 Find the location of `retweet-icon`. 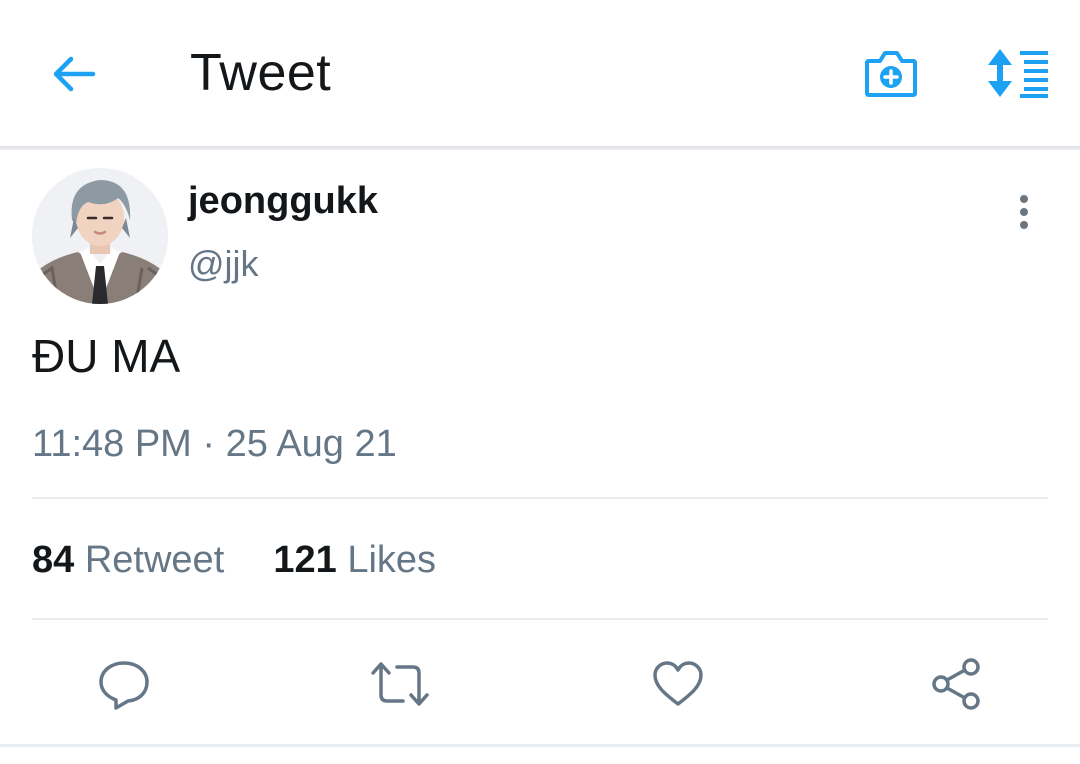

retweet-icon is located at coordinates (400, 684).